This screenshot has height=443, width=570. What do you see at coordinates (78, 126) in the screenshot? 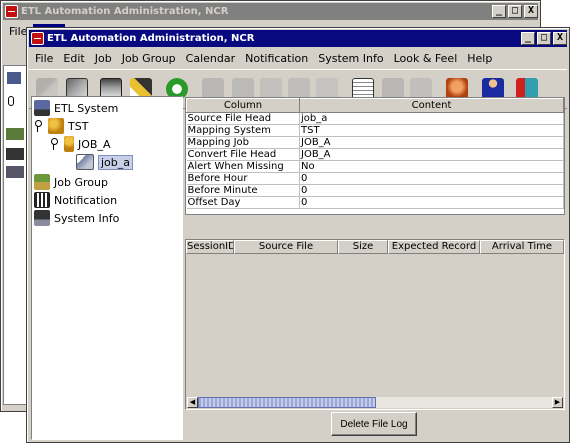
I see `tree-system-label: TST` at bounding box center [78, 126].